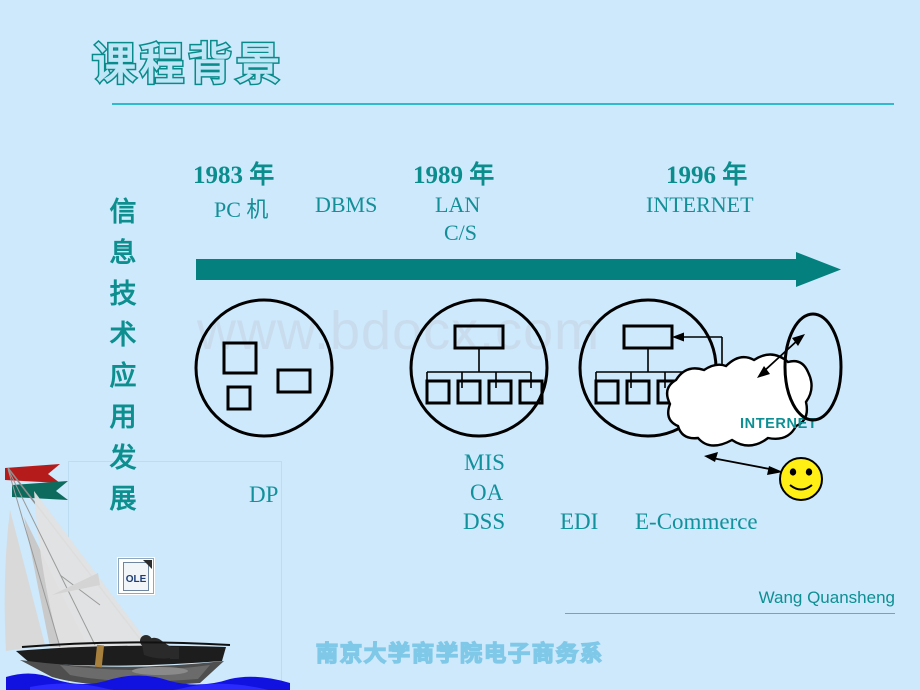 The height and width of the screenshot is (690, 920). What do you see at coordinates (264, 368) in the screenshot?
I see `diagram-dp-circle` at bounding box center [264, 368].